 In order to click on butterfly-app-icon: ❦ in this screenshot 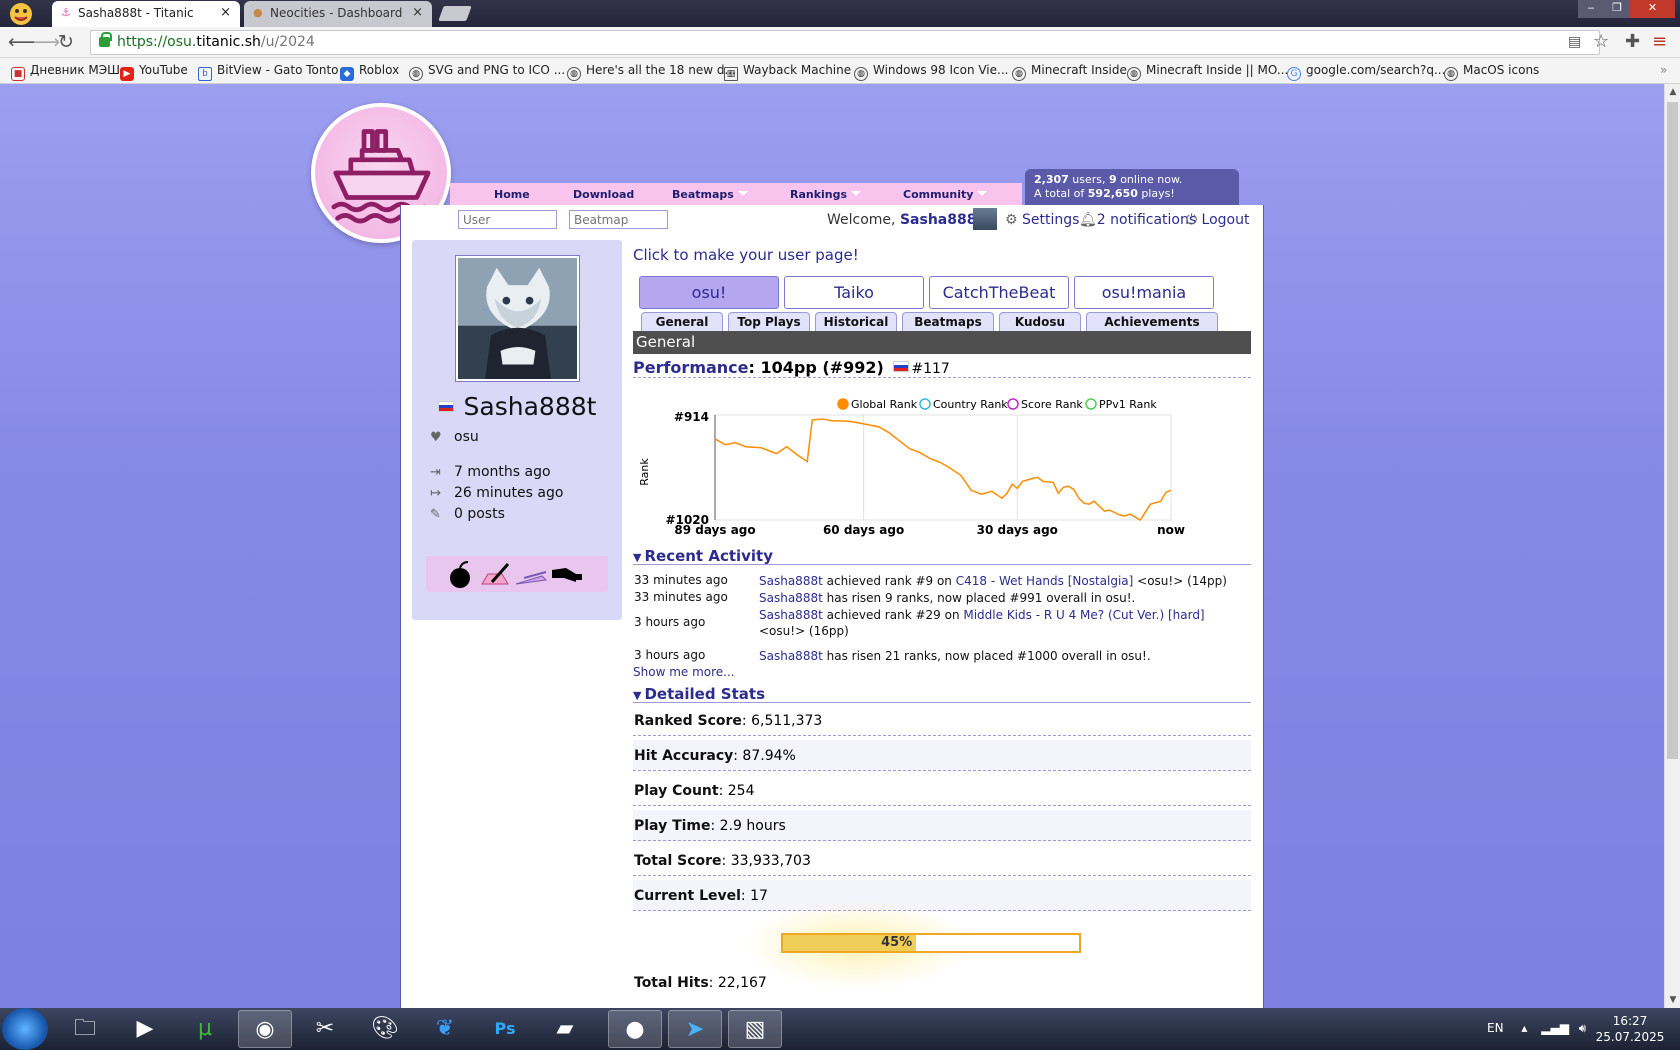, I will do `click(445, 1029)`.